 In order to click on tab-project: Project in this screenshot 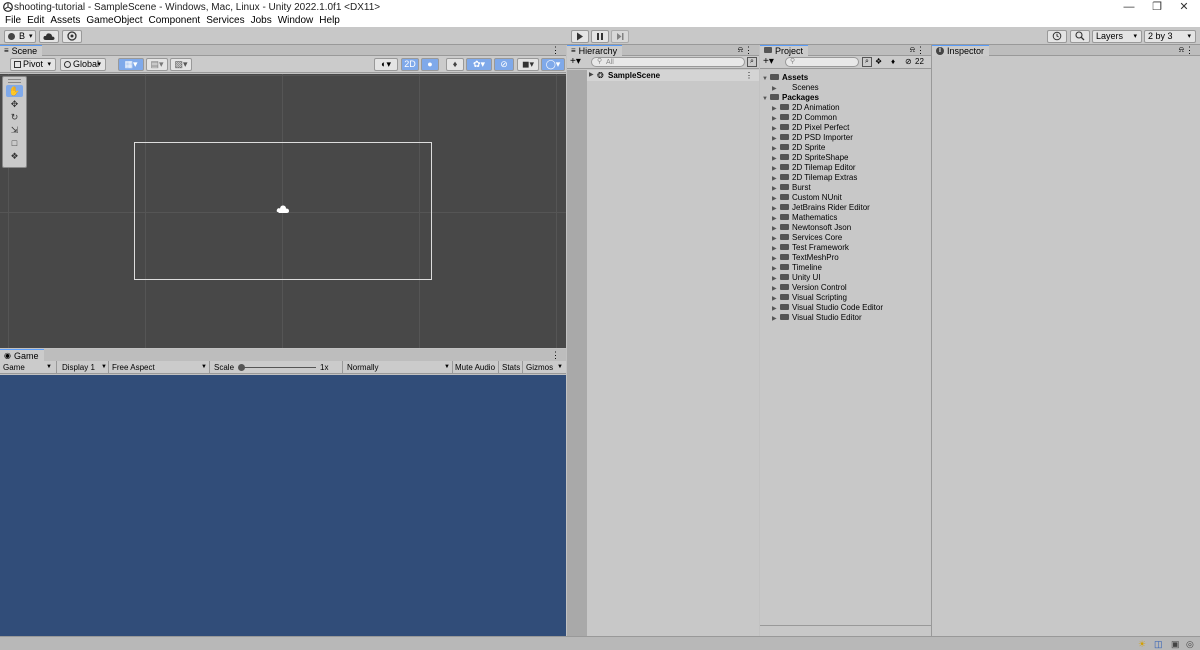, I will do `click(784, 50)`.